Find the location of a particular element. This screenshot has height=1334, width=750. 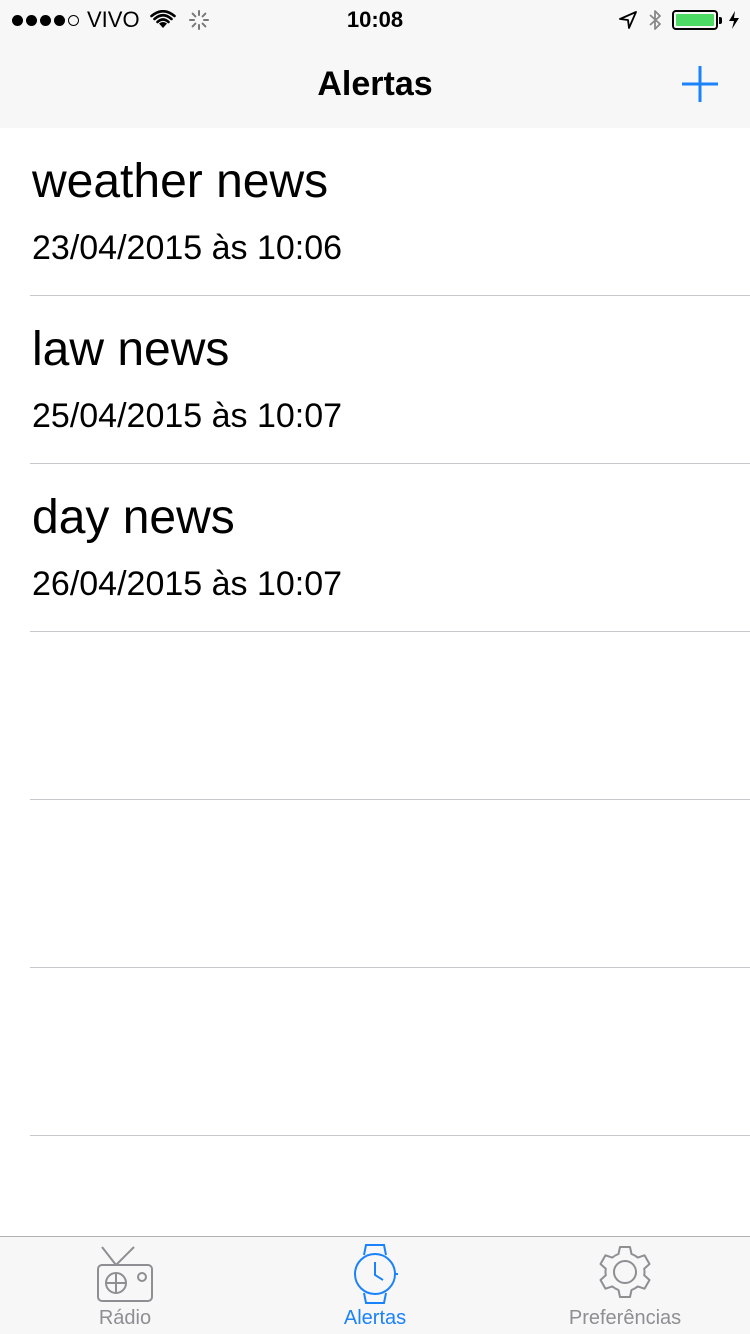

battery-icon is located at coordinates (697, 20).